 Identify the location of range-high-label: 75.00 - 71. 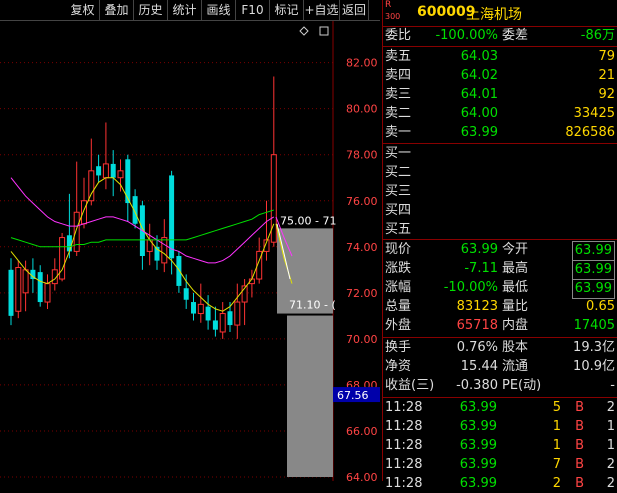
(308, 220).